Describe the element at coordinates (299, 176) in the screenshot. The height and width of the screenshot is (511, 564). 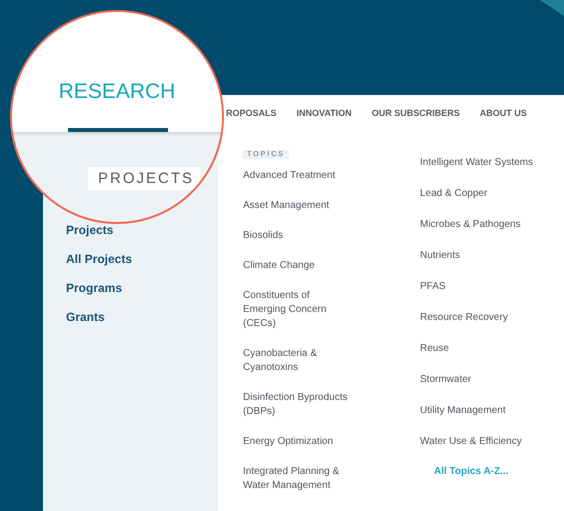
I see `topic-link: Advanced Treatment` at that location.